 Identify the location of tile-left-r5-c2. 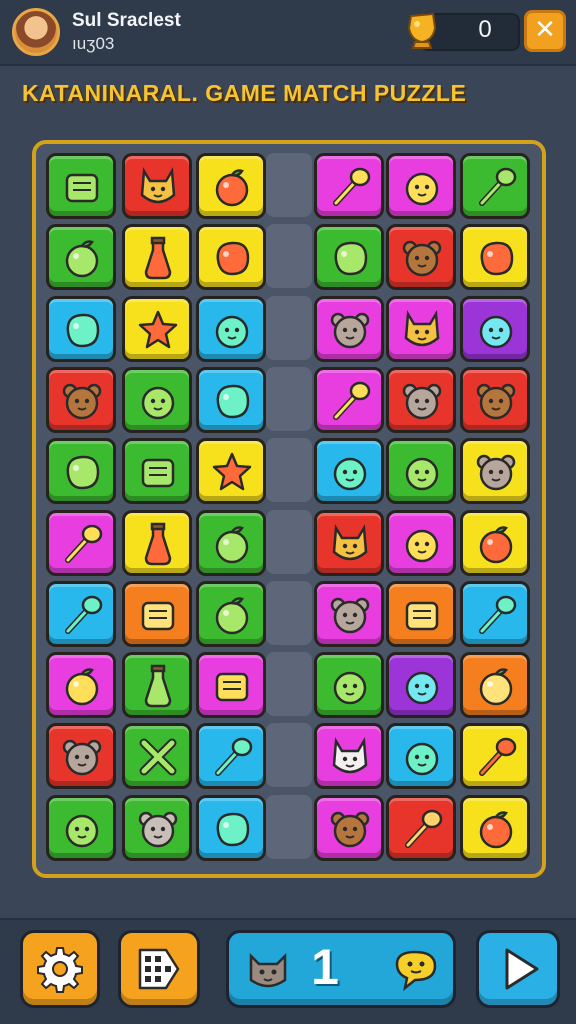
(157, 471).